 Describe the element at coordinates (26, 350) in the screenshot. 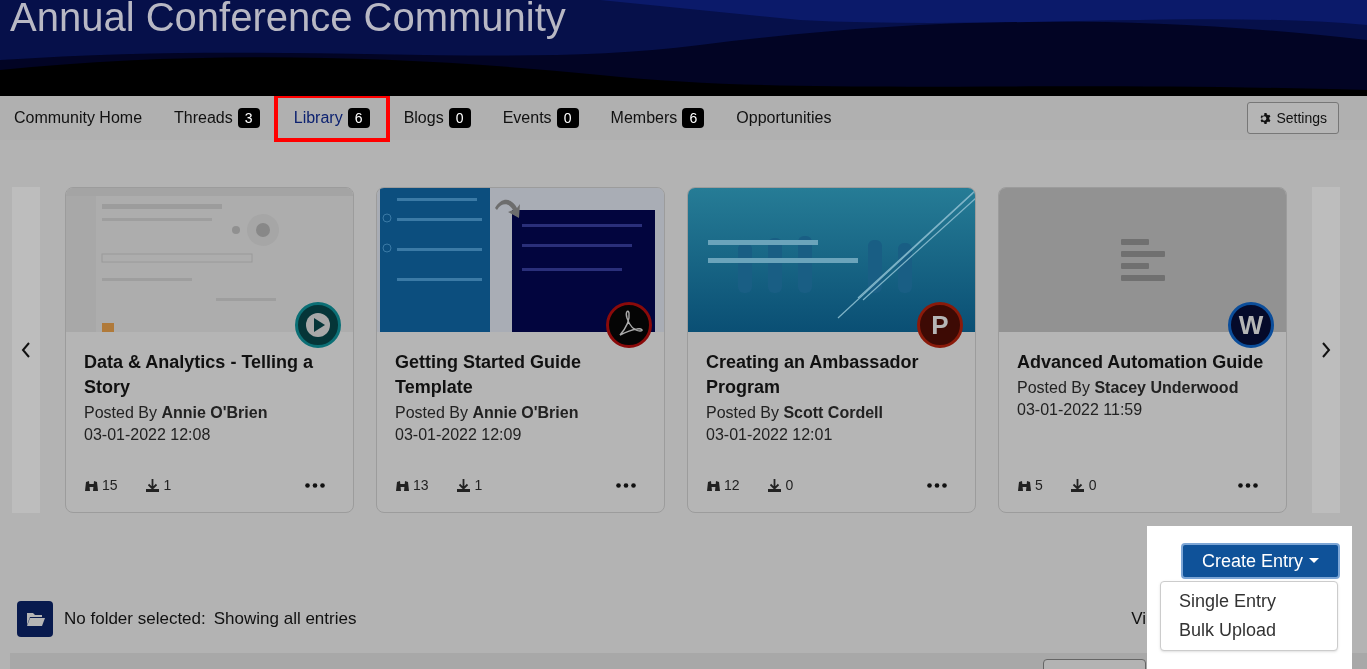

I see `chevron-left-icon` at that location.